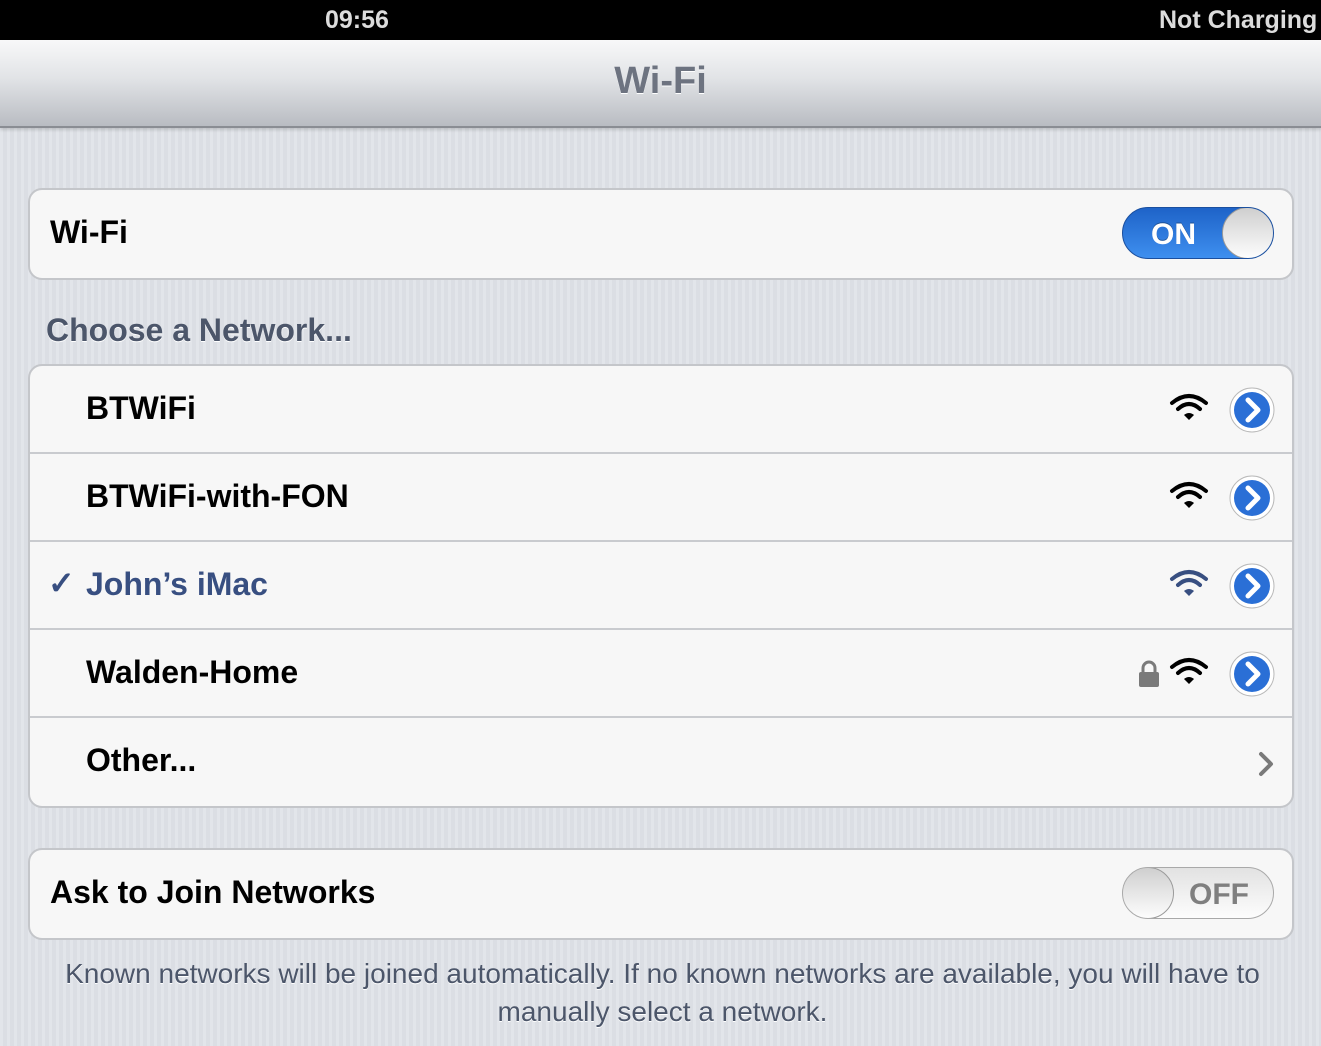  I want to click on network-name: BTWiFi-with-FON, so click(217, 496).